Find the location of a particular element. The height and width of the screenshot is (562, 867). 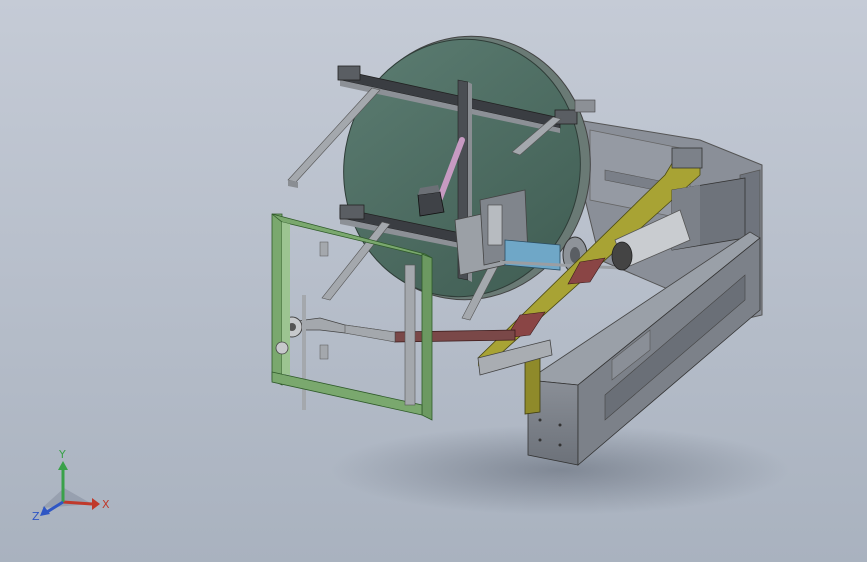

x-axis-arrow is located at coordinates (96, 504).